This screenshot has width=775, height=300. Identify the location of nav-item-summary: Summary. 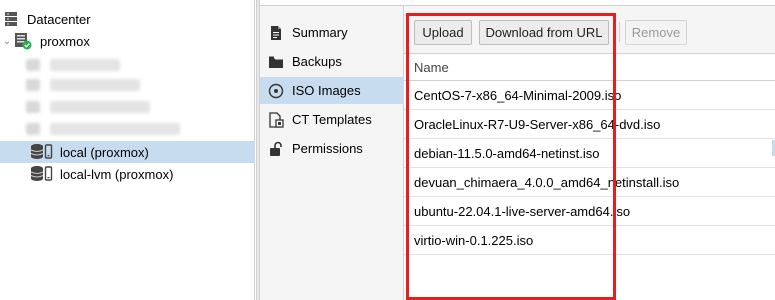
(332, 32).